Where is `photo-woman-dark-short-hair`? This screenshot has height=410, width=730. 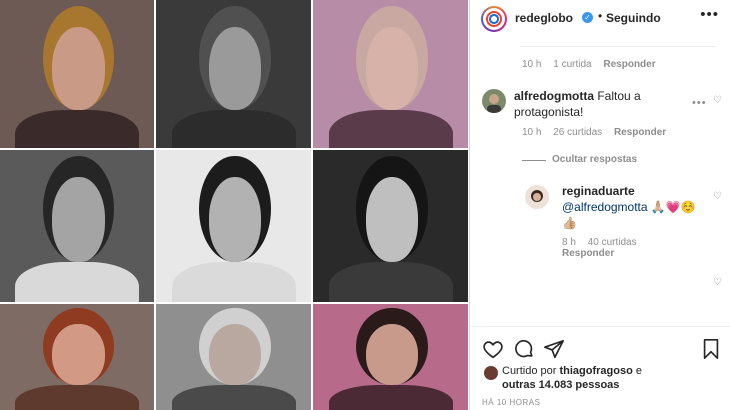
photo-woman-dark-short-hair is located at coordinates (390, 357).